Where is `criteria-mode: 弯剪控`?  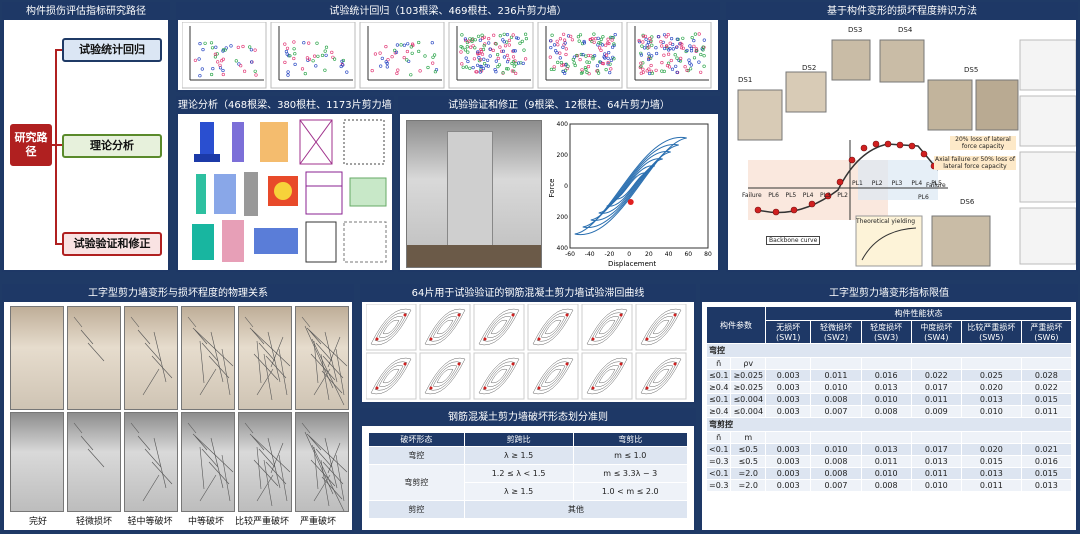 criteria-mode: 弯剪控 is located at coordinates (416, 482).